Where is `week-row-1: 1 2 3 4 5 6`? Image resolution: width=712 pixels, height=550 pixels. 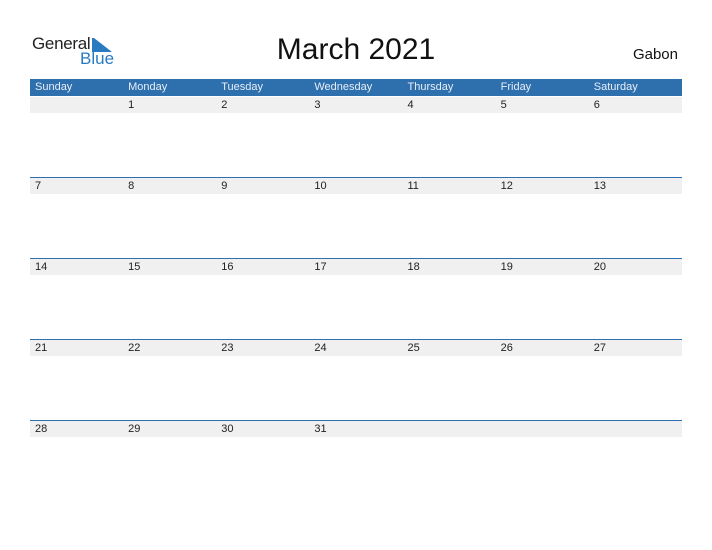
week-row-1: 1 2 3 4 5 6 is located at coordinates (356, 105).